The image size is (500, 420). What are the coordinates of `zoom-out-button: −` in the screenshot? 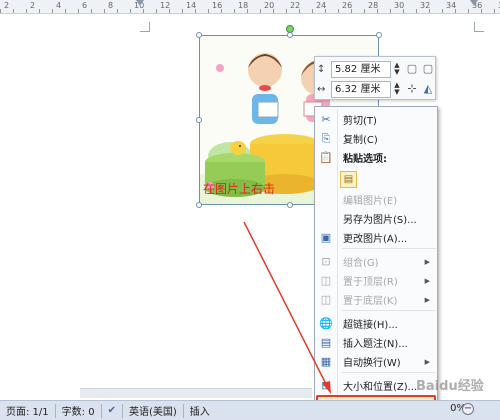 It's located at (468, 409).